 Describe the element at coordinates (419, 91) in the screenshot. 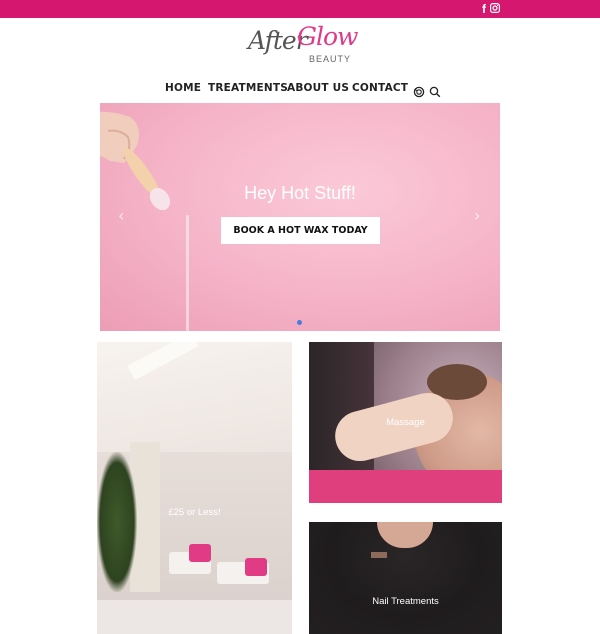

I see `lens-icon` at that location.